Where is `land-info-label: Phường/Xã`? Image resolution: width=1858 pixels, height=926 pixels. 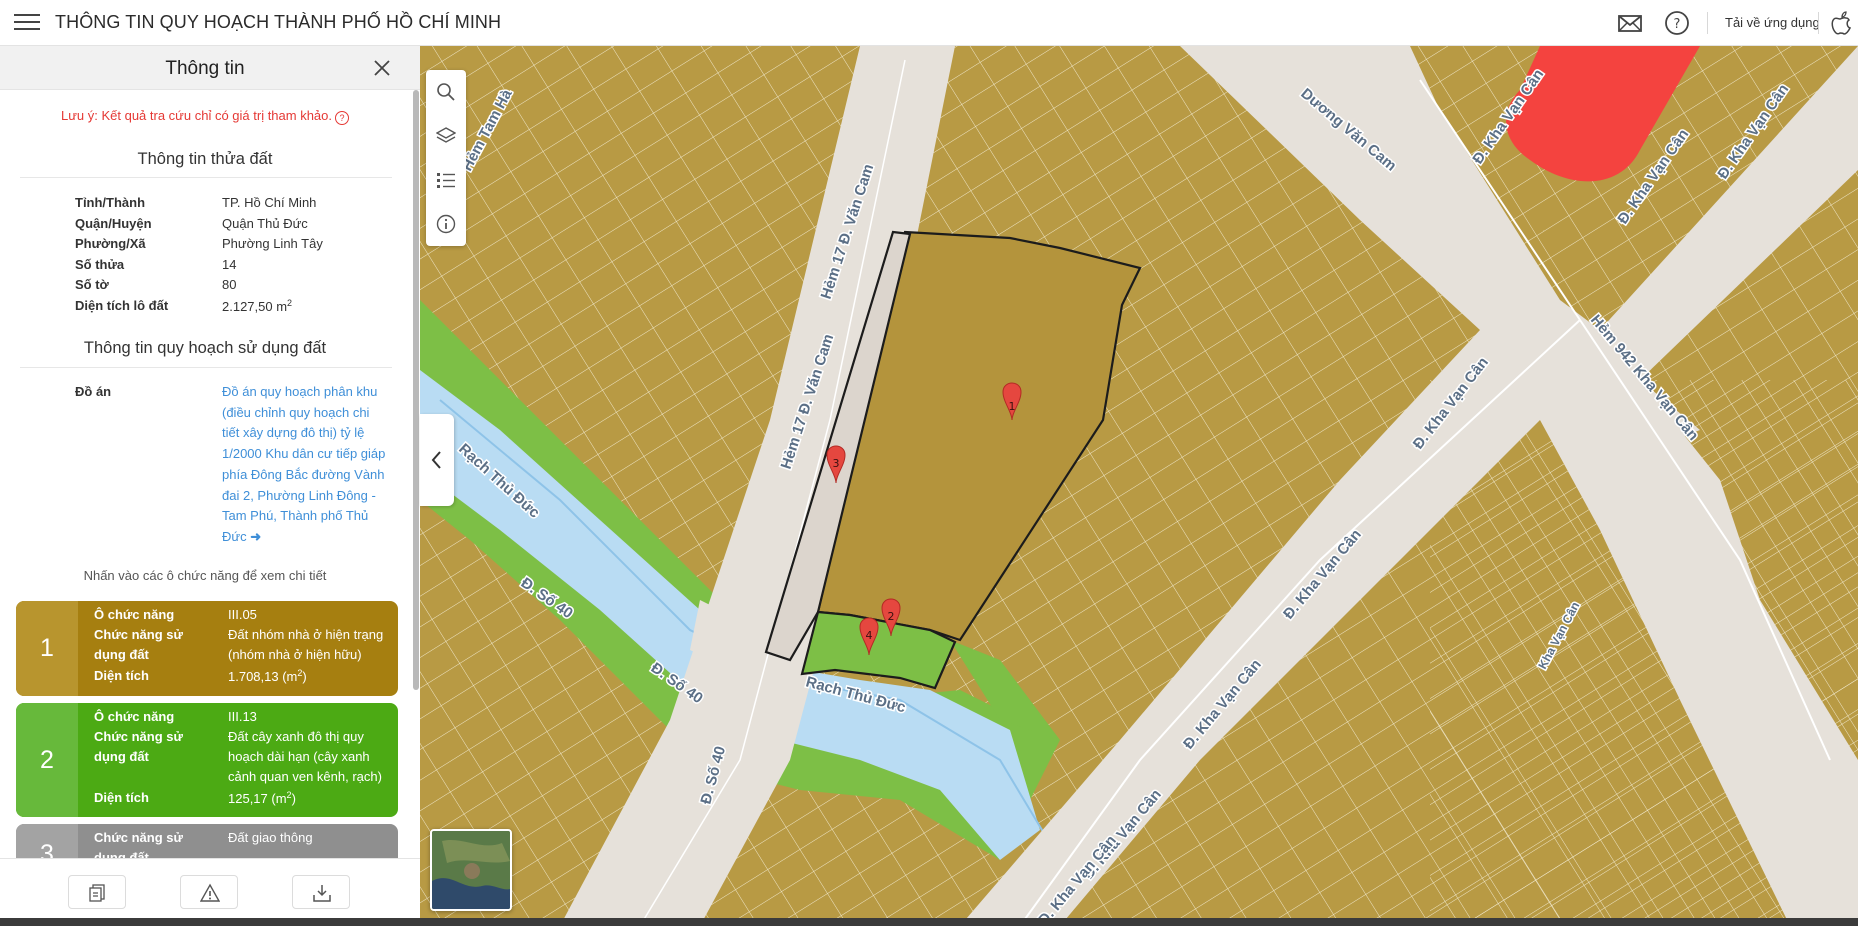 land-info-label: Phường/Xã is located at coordinates (110, 243).